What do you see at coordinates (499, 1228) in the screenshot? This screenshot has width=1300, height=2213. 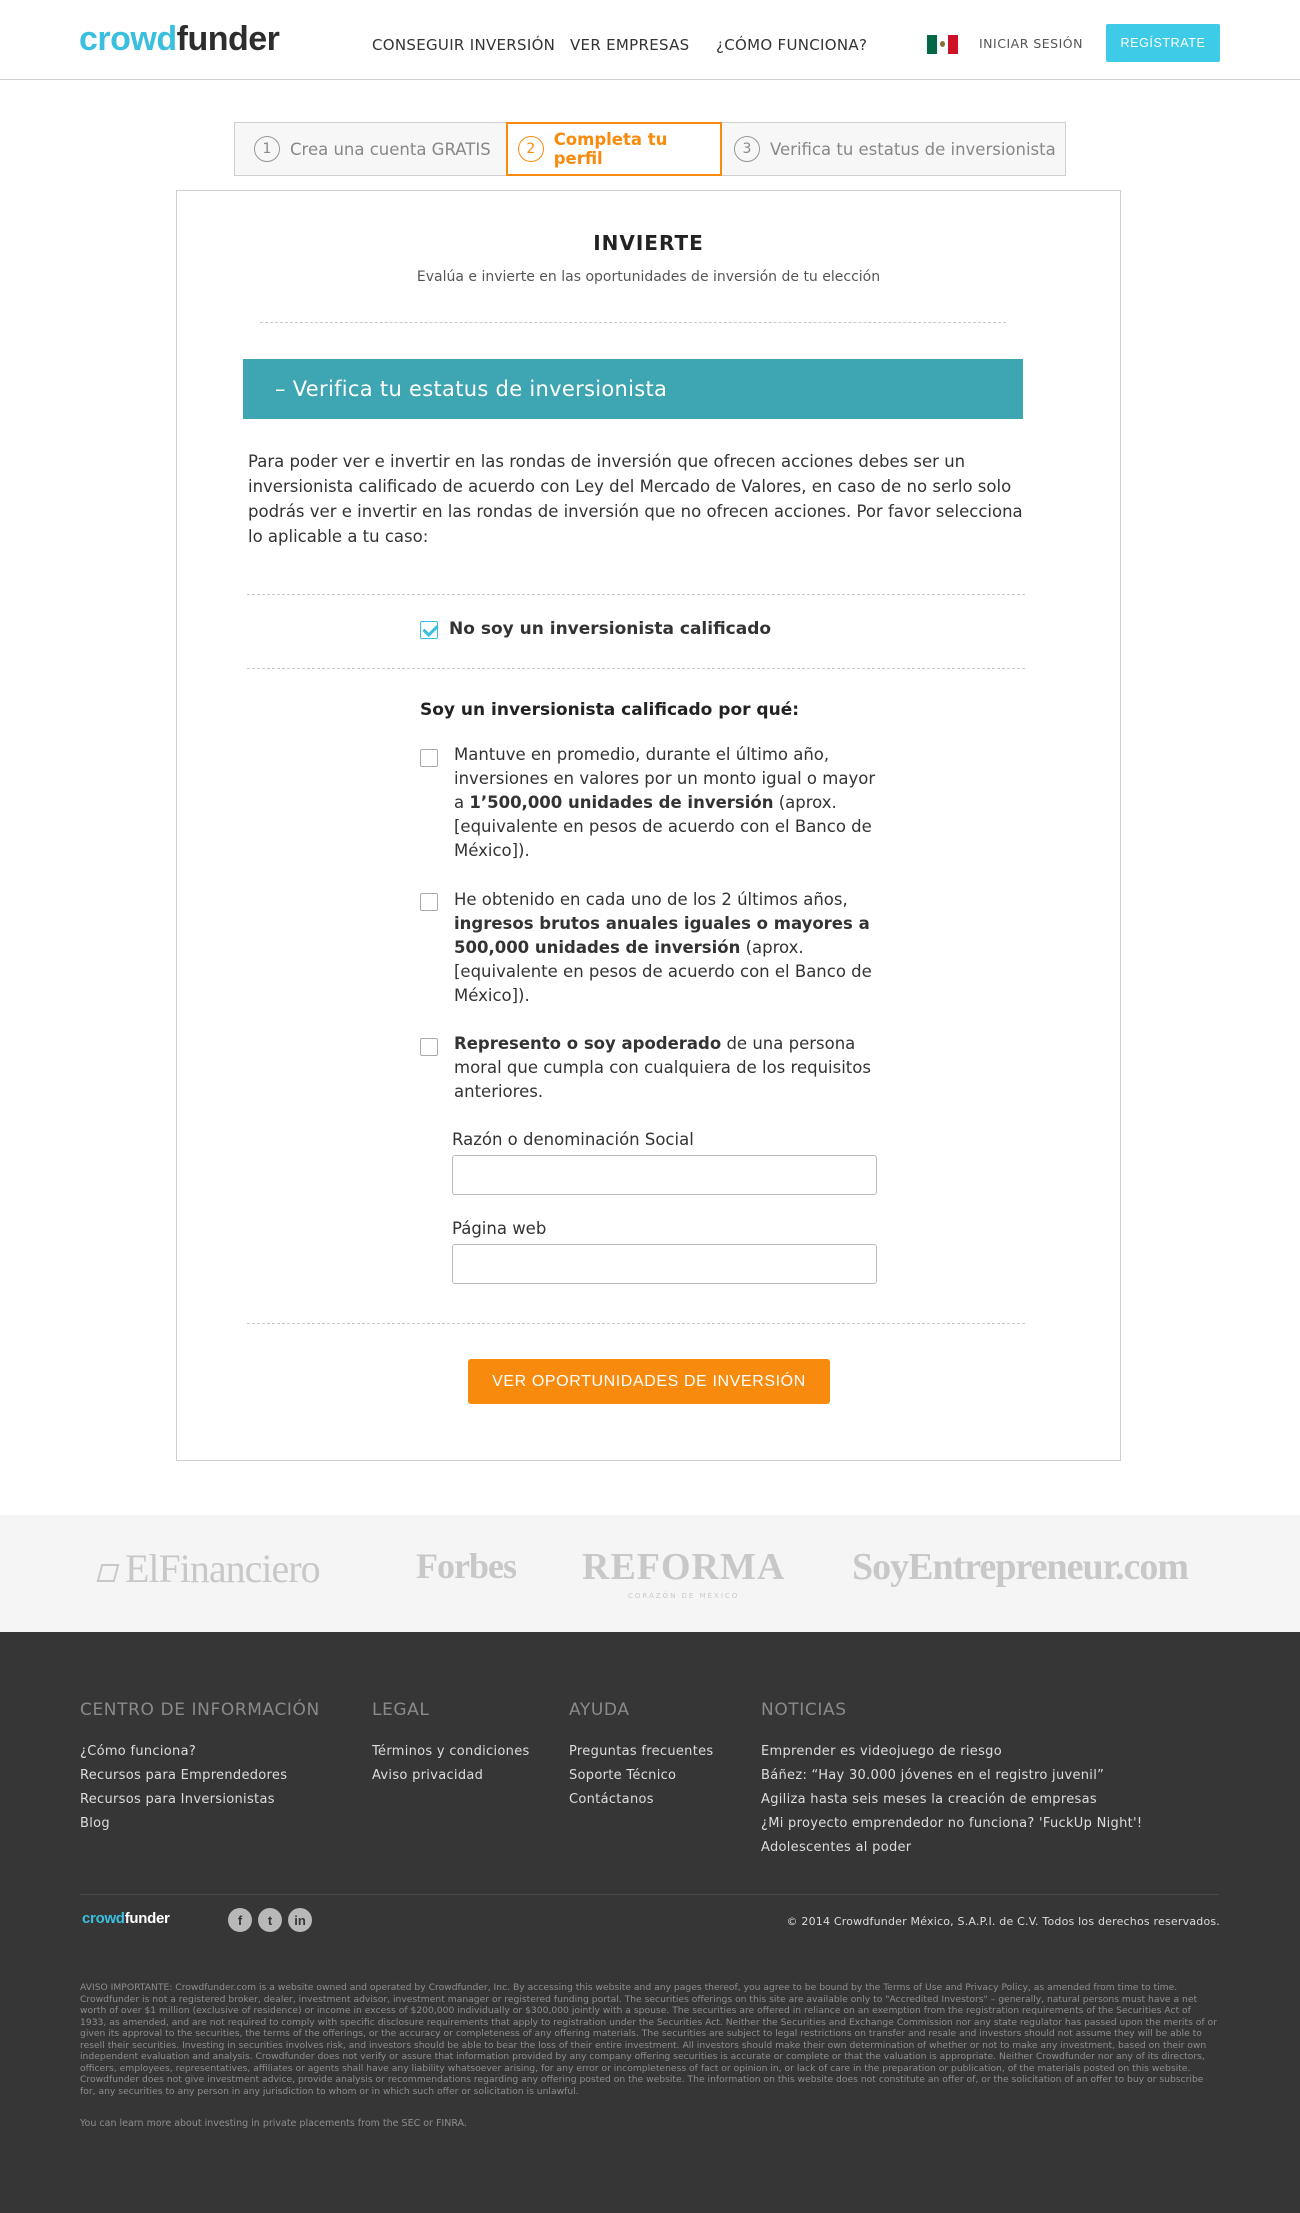 I see `website-label: Página web` at bounding box center [499, 1228].